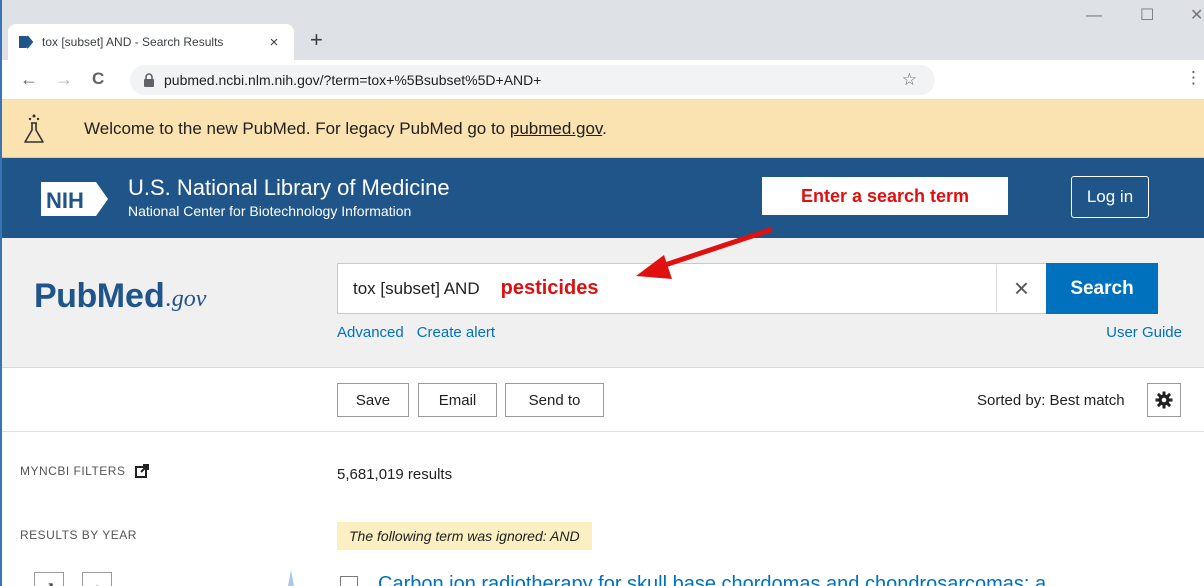  Describe the element at coordinates (909, 80) in the screenshot. I see `bookmark-star-icon: ☆` at that location.